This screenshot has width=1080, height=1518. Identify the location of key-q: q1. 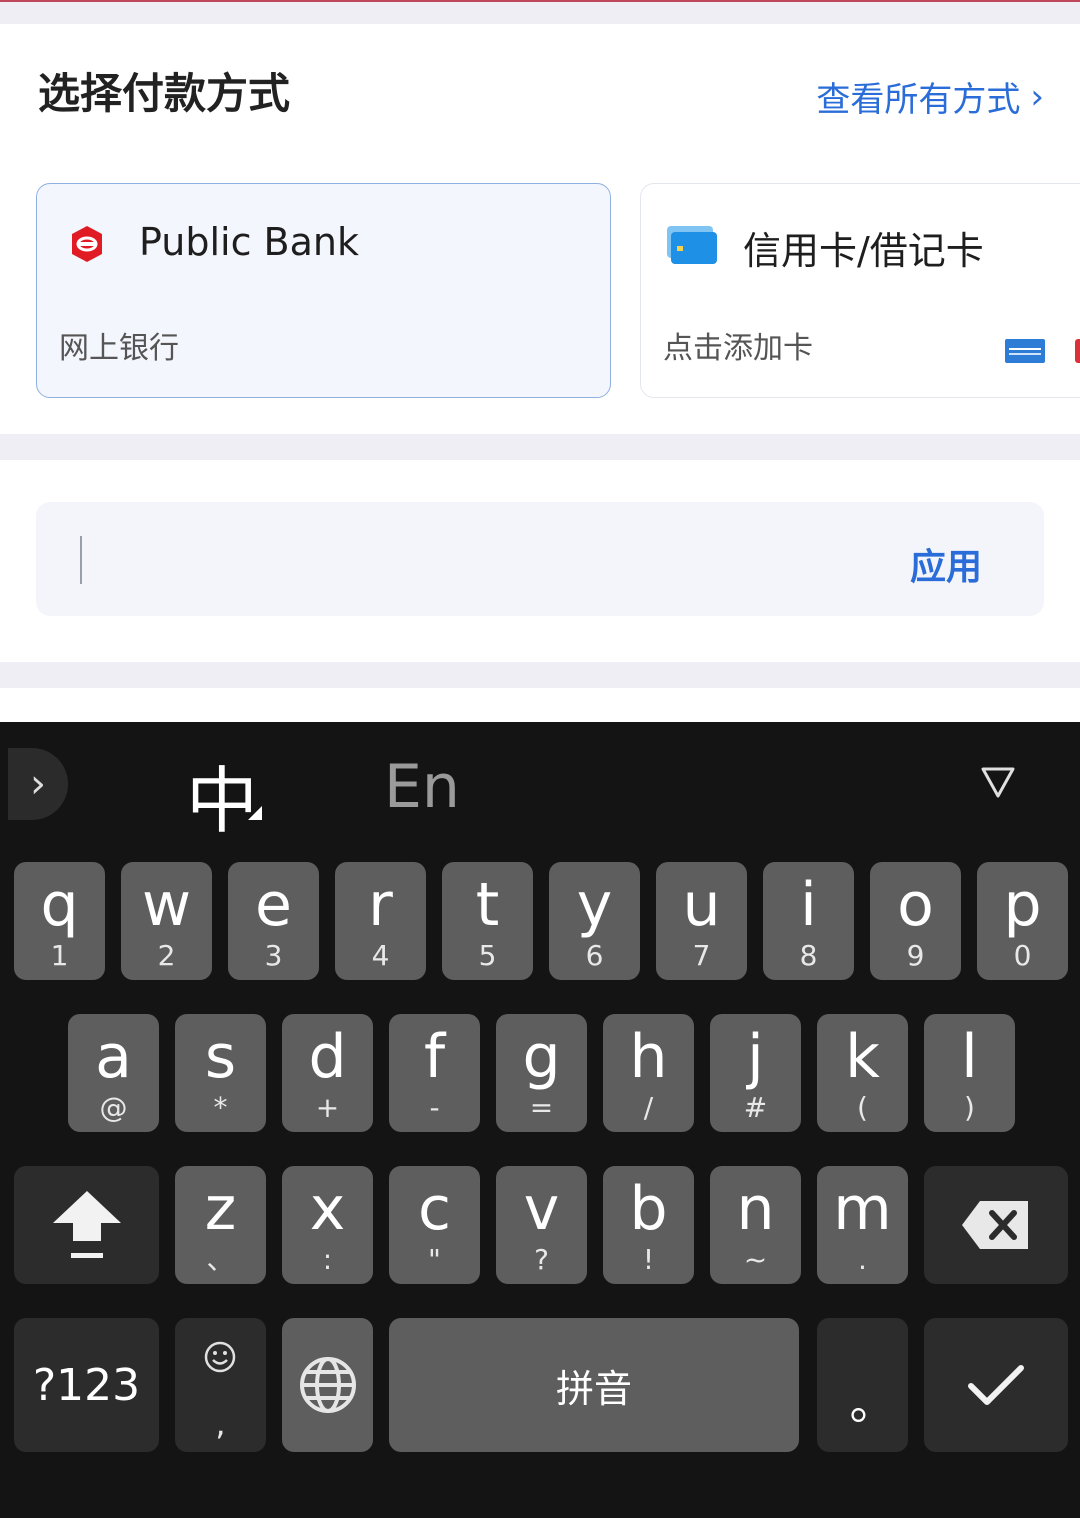
(59, 921).